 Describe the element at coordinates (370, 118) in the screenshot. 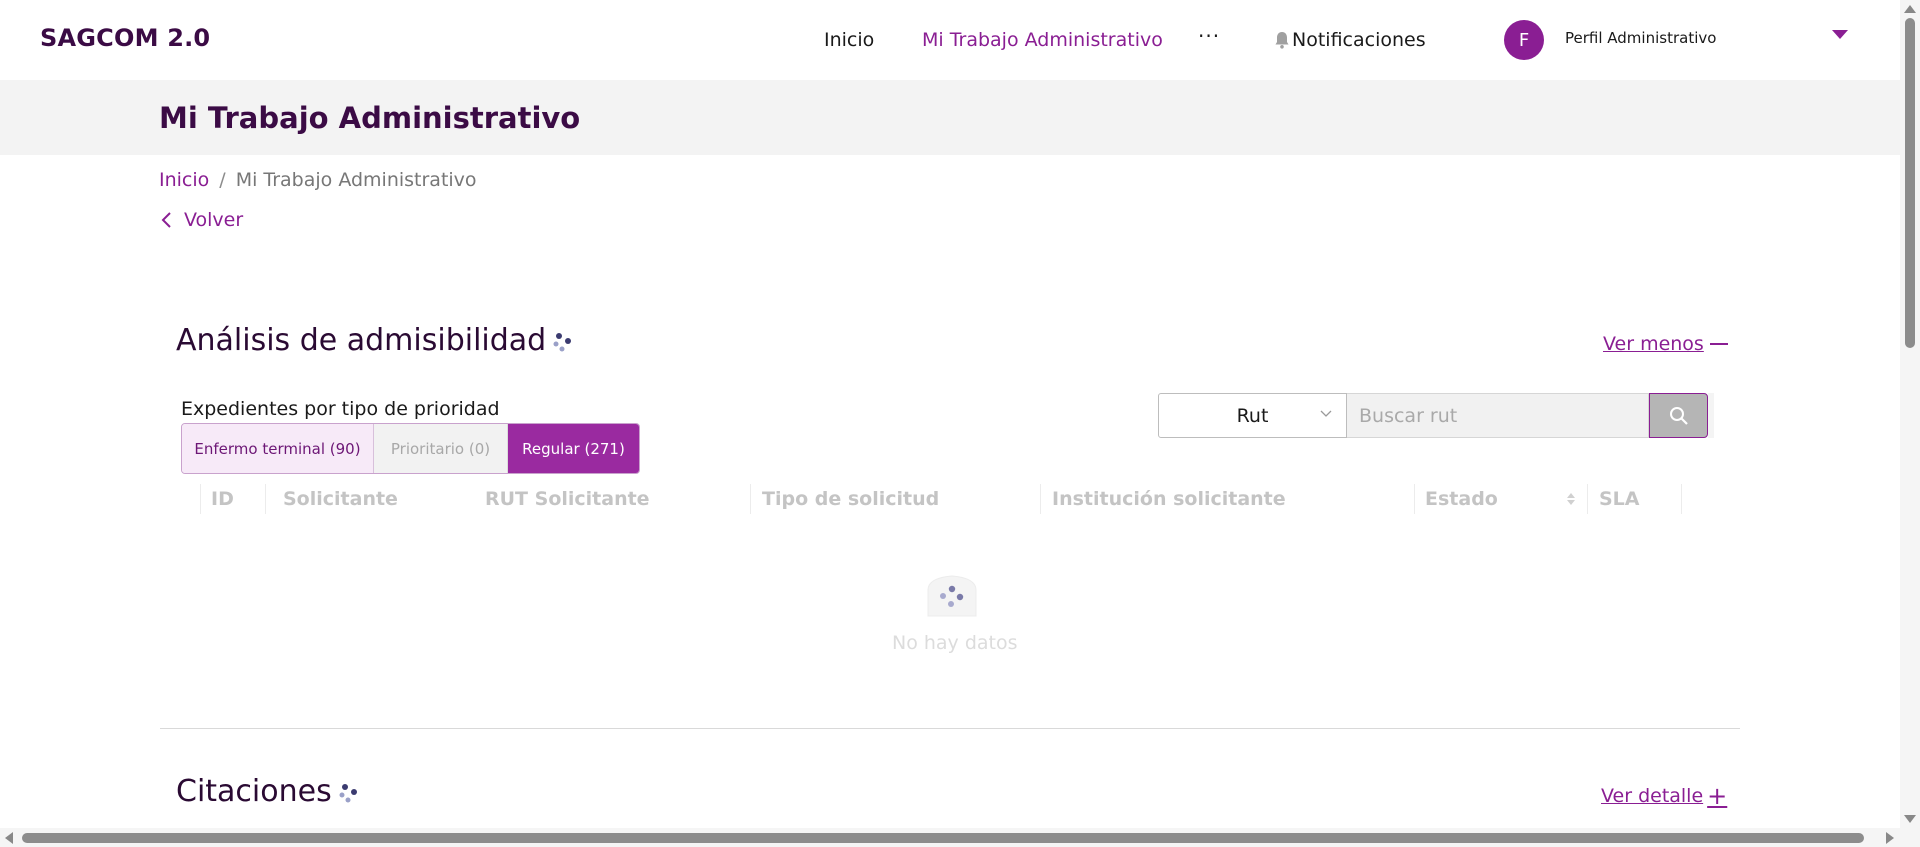

I see `page-title: Mi Trabajo Administrativo` at that location.